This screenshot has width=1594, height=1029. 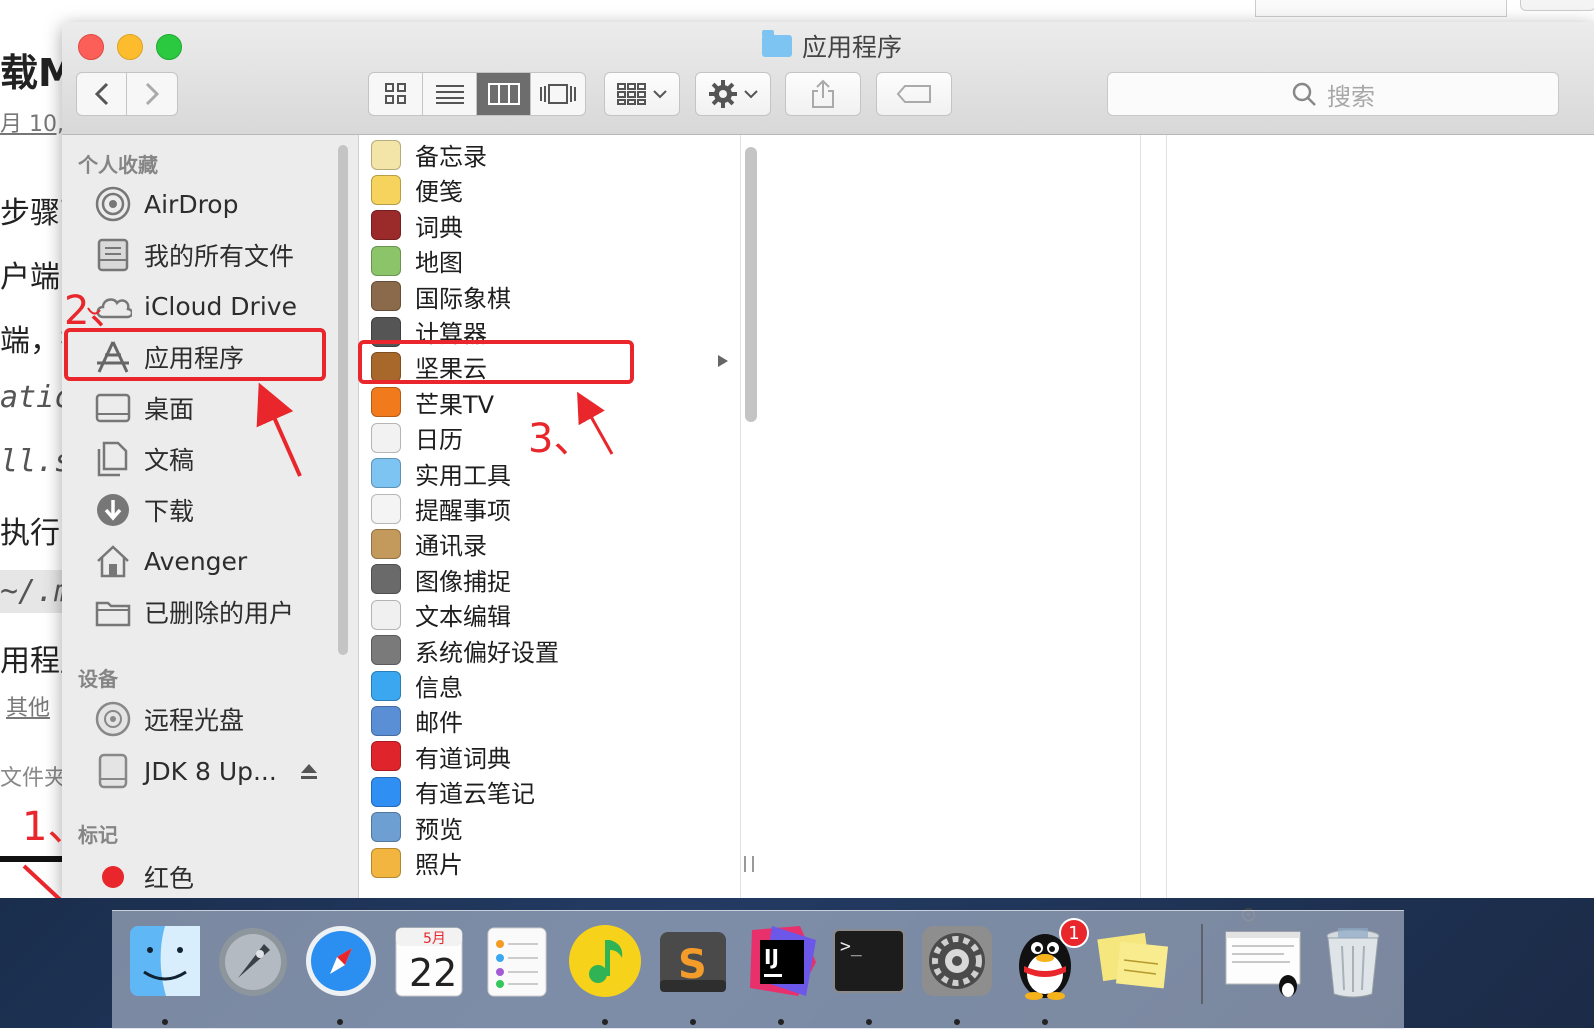 What do you see at coordinates (441, 614) in the screenshot?
I see `app-item: 文本编辑` at bounding box center [441, 614].